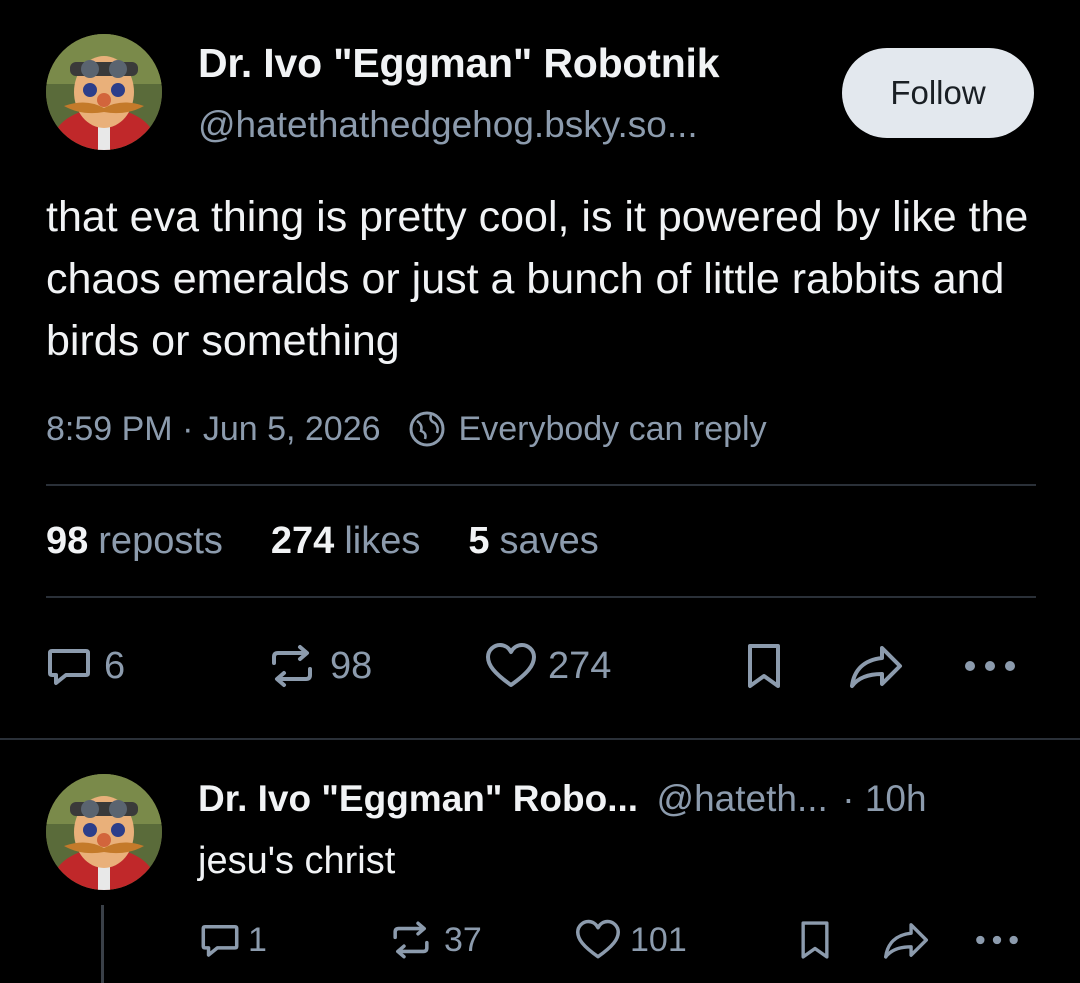  What do you see at coordinates (884, 798) in the screenshot?
I see `reply-age: · 10h` at bounding box center [884, 798].